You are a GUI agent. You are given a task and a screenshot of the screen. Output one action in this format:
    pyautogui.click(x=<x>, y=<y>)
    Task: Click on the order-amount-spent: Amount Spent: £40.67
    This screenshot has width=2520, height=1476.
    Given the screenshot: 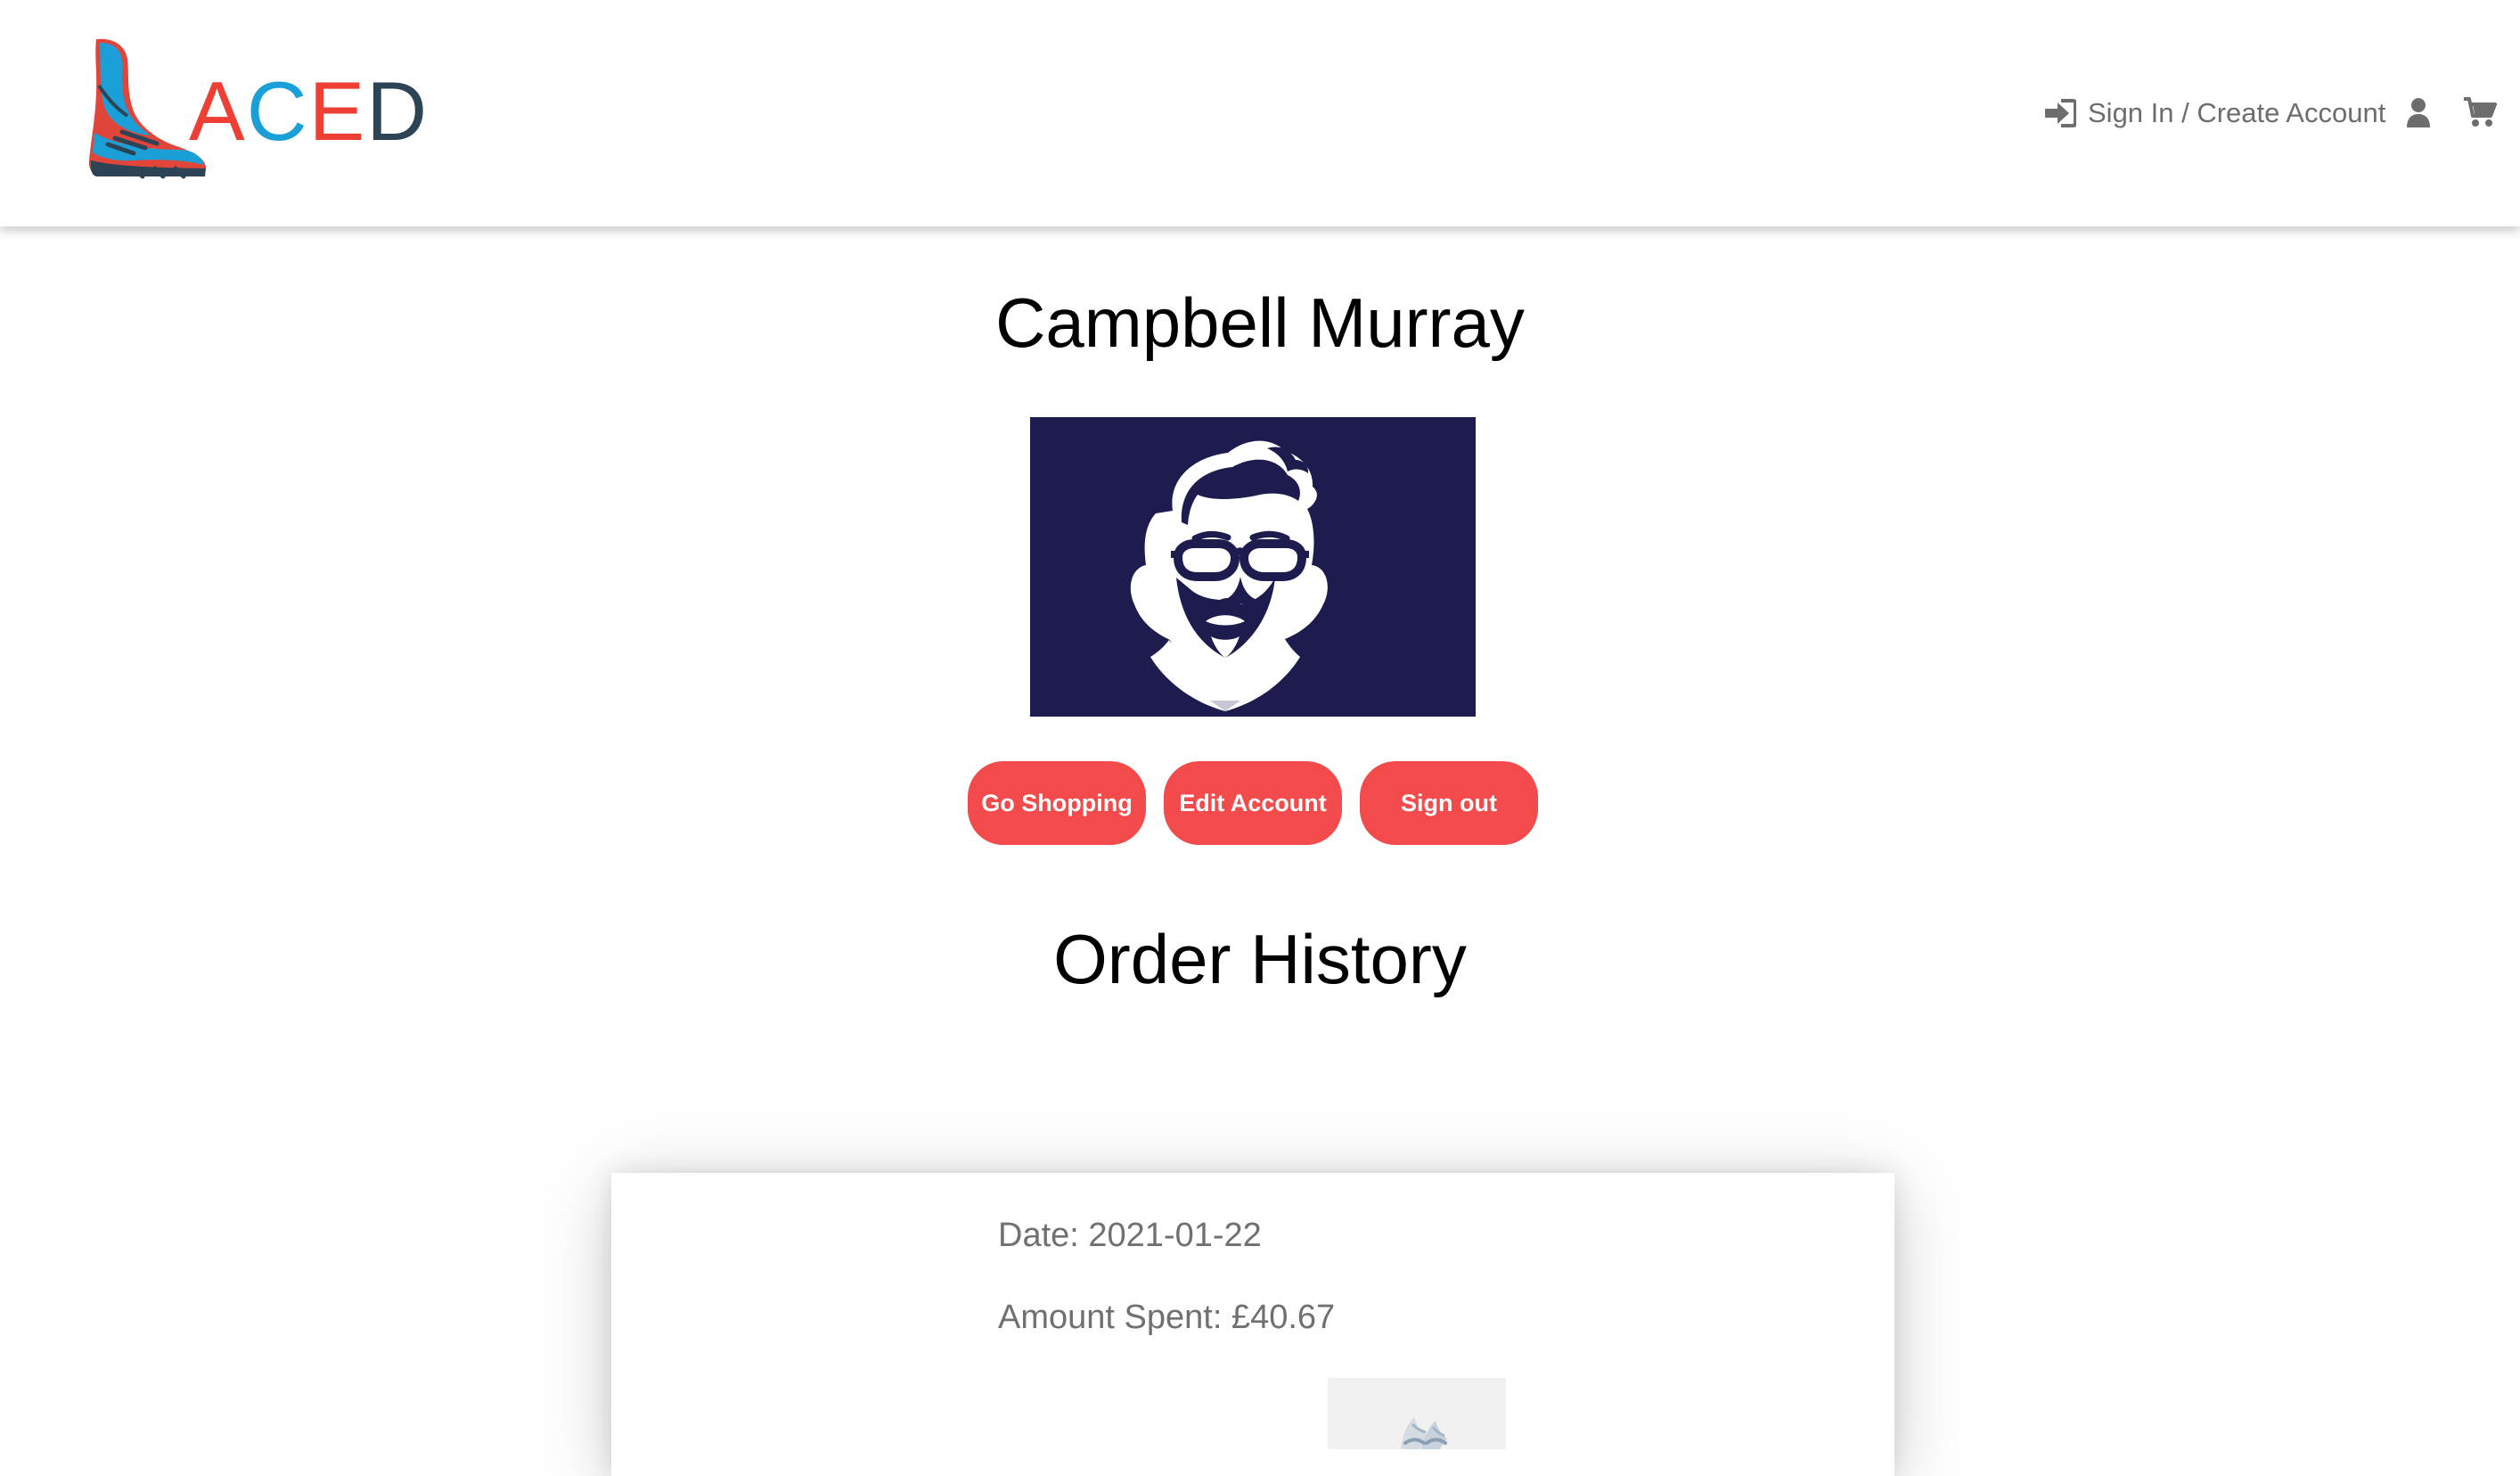 What is the action you would take?
    pyautogui.click(x=1167, y=1317)
    